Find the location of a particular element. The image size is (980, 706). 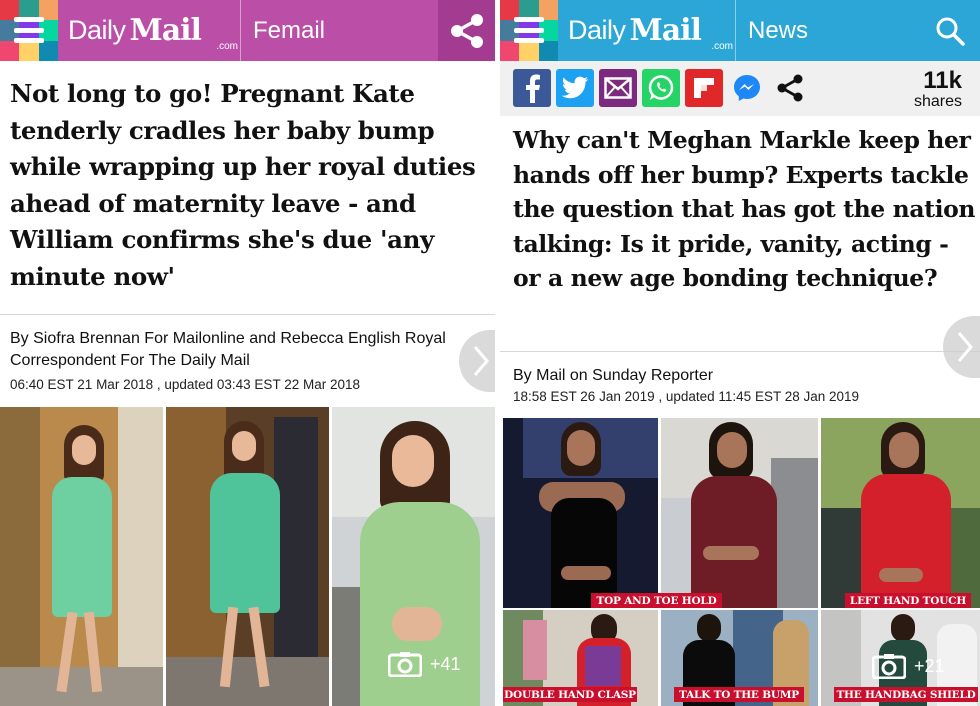

site-header: Daily Mail .com News is located at coordinates (740, 30).